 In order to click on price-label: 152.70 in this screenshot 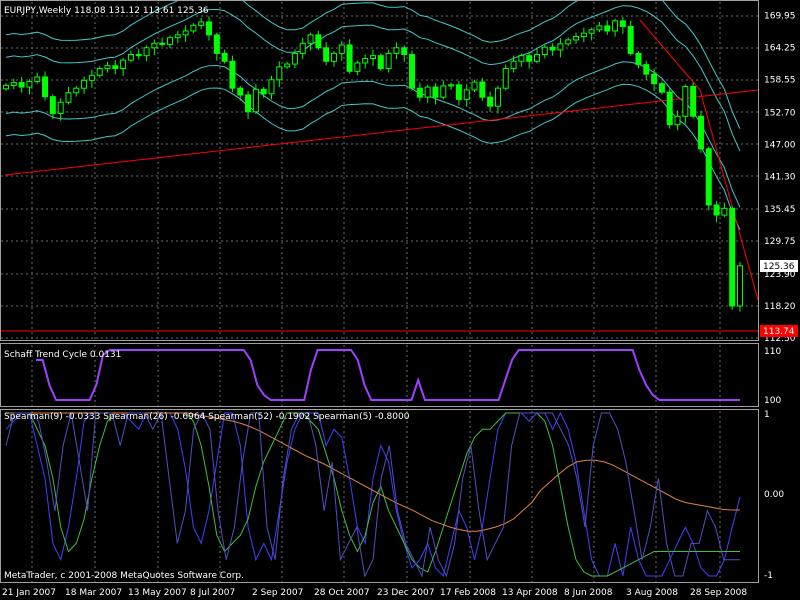, I will do `click(780, 113)`.